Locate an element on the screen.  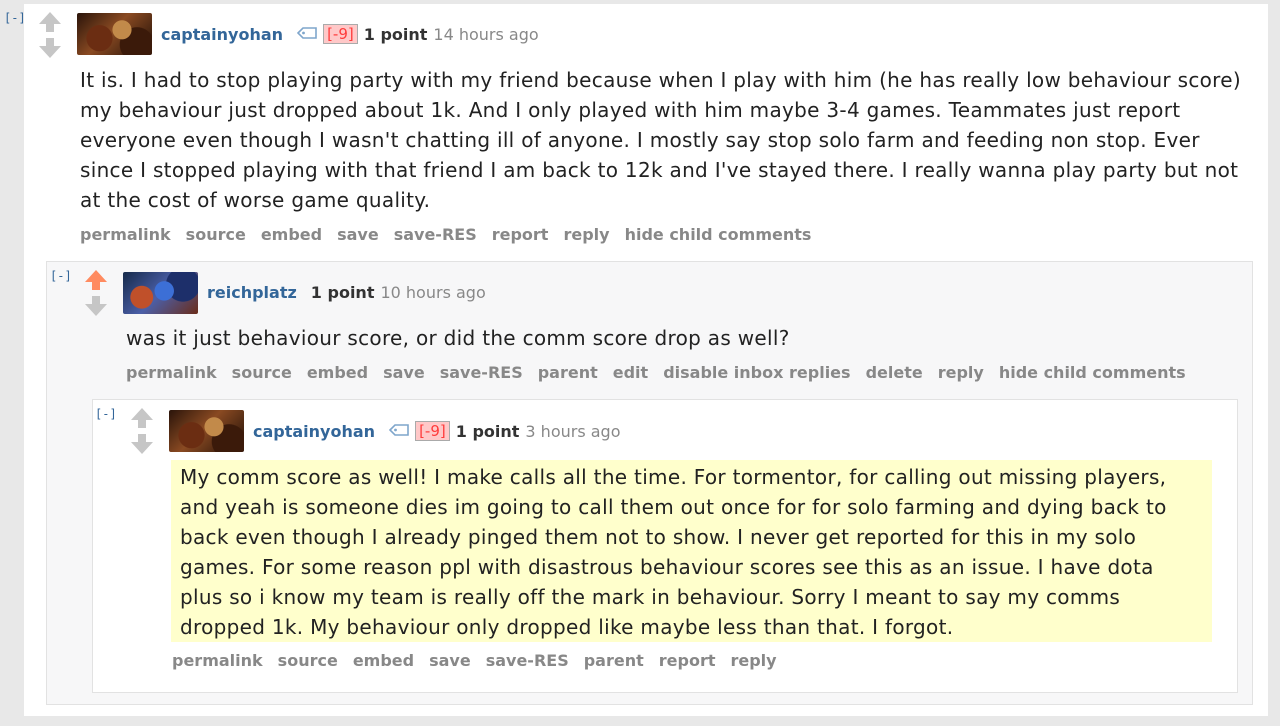
comment-tagline: captainyohan [-9] 1 point 14 hours ago is located at coordinates (350, 34).